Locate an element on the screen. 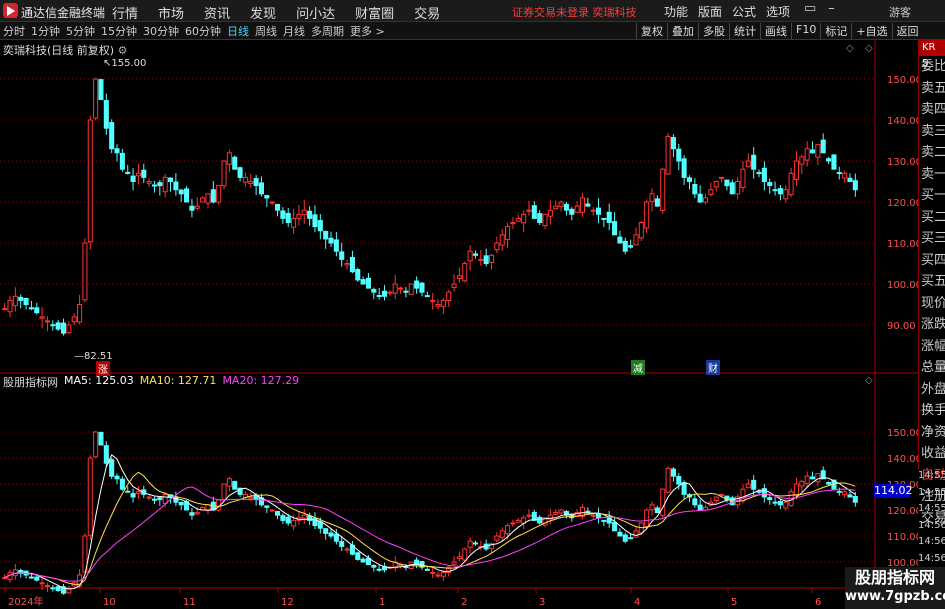 This screenshot has height=609, width=945. menu-item-banmian: 版面 is located at coordinates (710, 11).